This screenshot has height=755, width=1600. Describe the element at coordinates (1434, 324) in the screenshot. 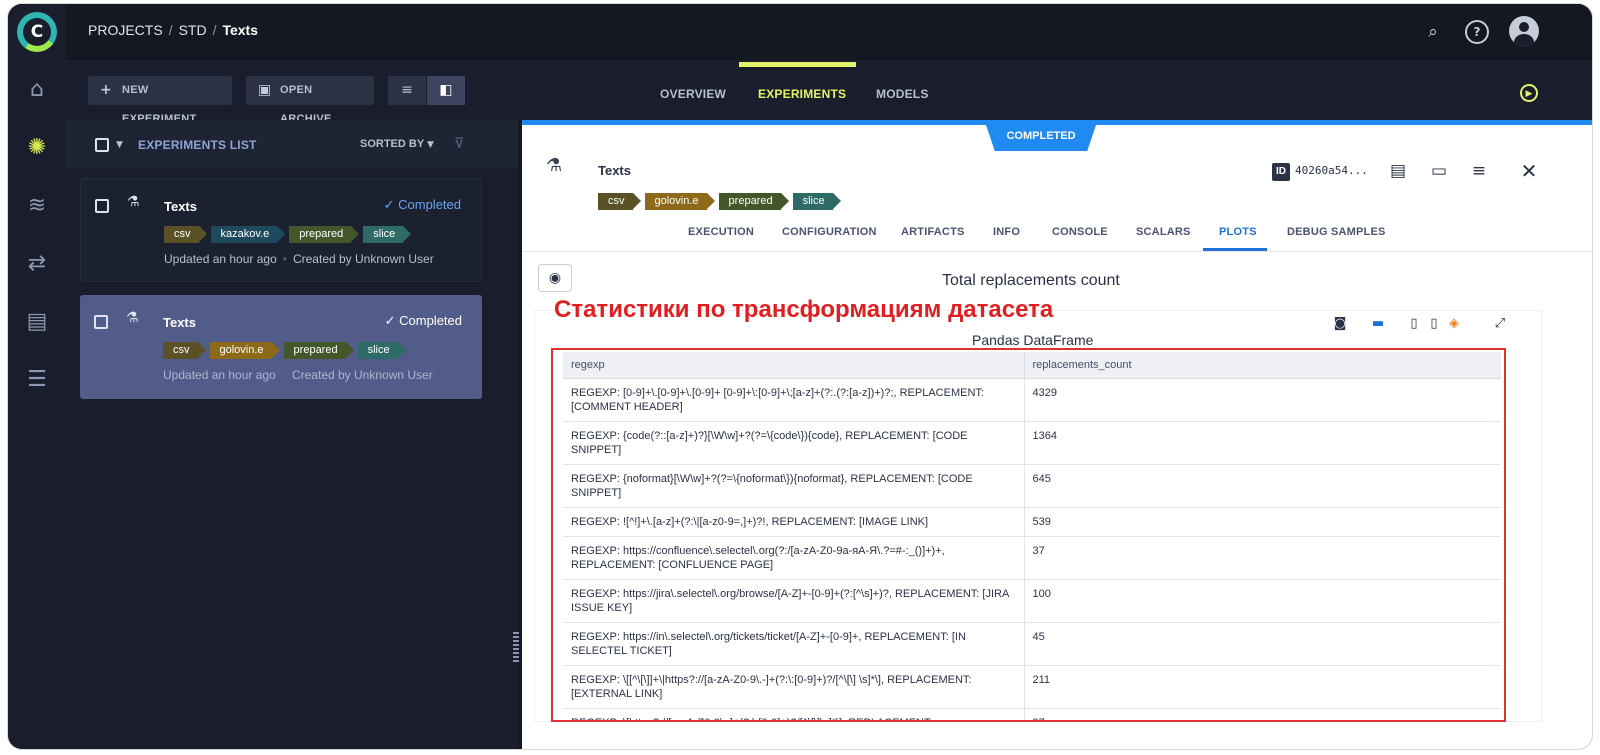

I see `json-download-icon: ▯` at that location.